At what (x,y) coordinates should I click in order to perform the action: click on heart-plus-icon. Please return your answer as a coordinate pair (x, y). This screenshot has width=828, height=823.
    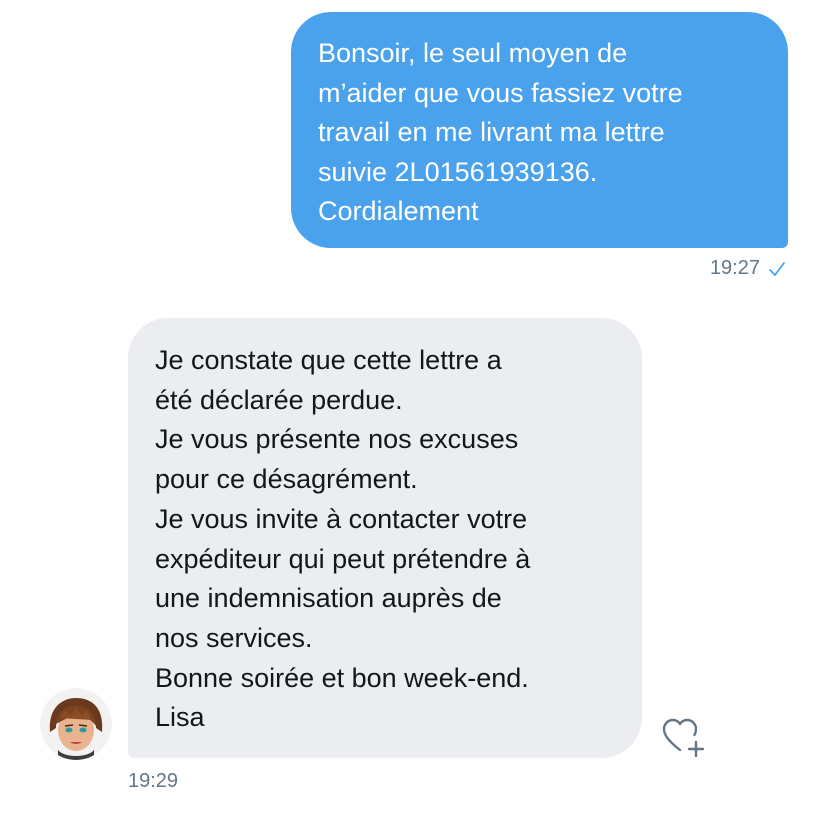
    Looking at the image, I should click on (683, 737).